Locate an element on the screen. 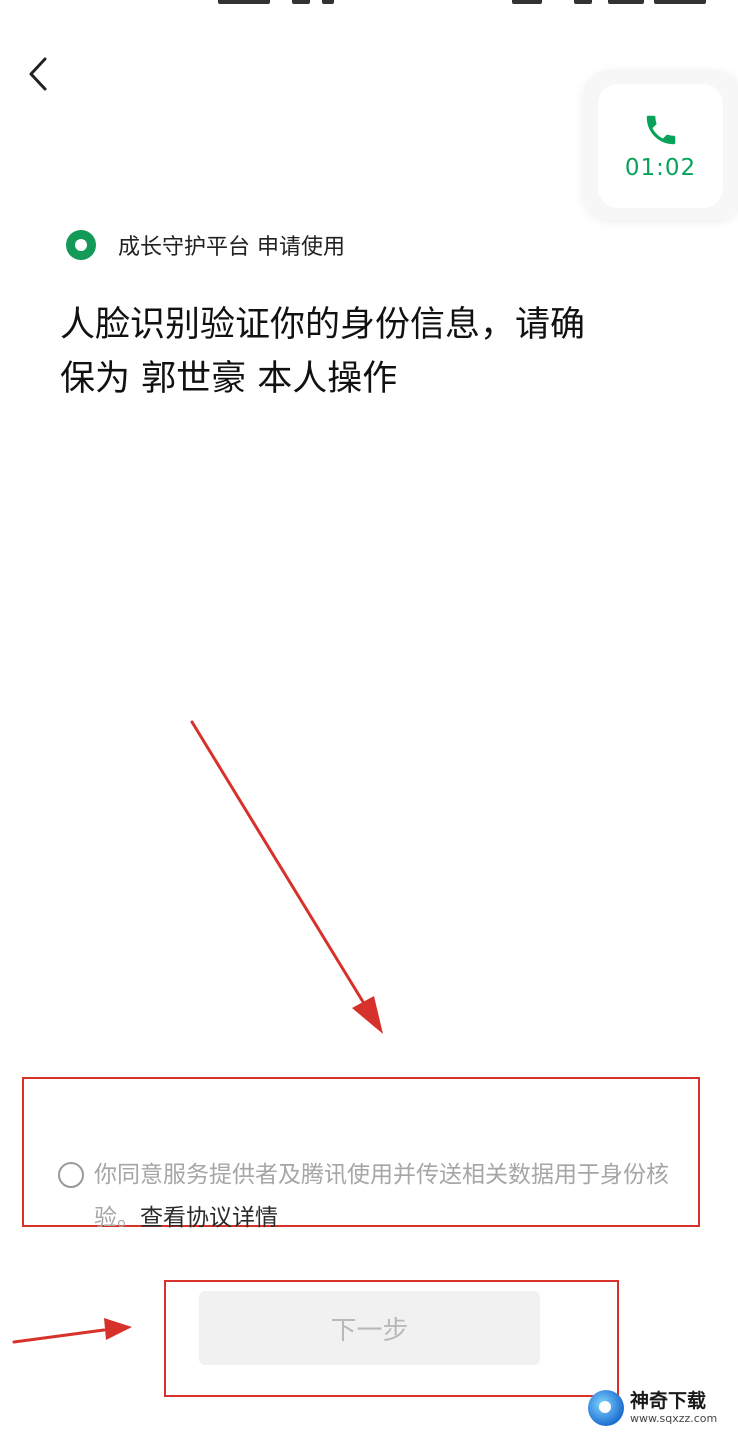 This screenshot has height=1438, width=738. requesting-app-row: 成长守护平台 申请使用 is located at coordinates (205, 245).